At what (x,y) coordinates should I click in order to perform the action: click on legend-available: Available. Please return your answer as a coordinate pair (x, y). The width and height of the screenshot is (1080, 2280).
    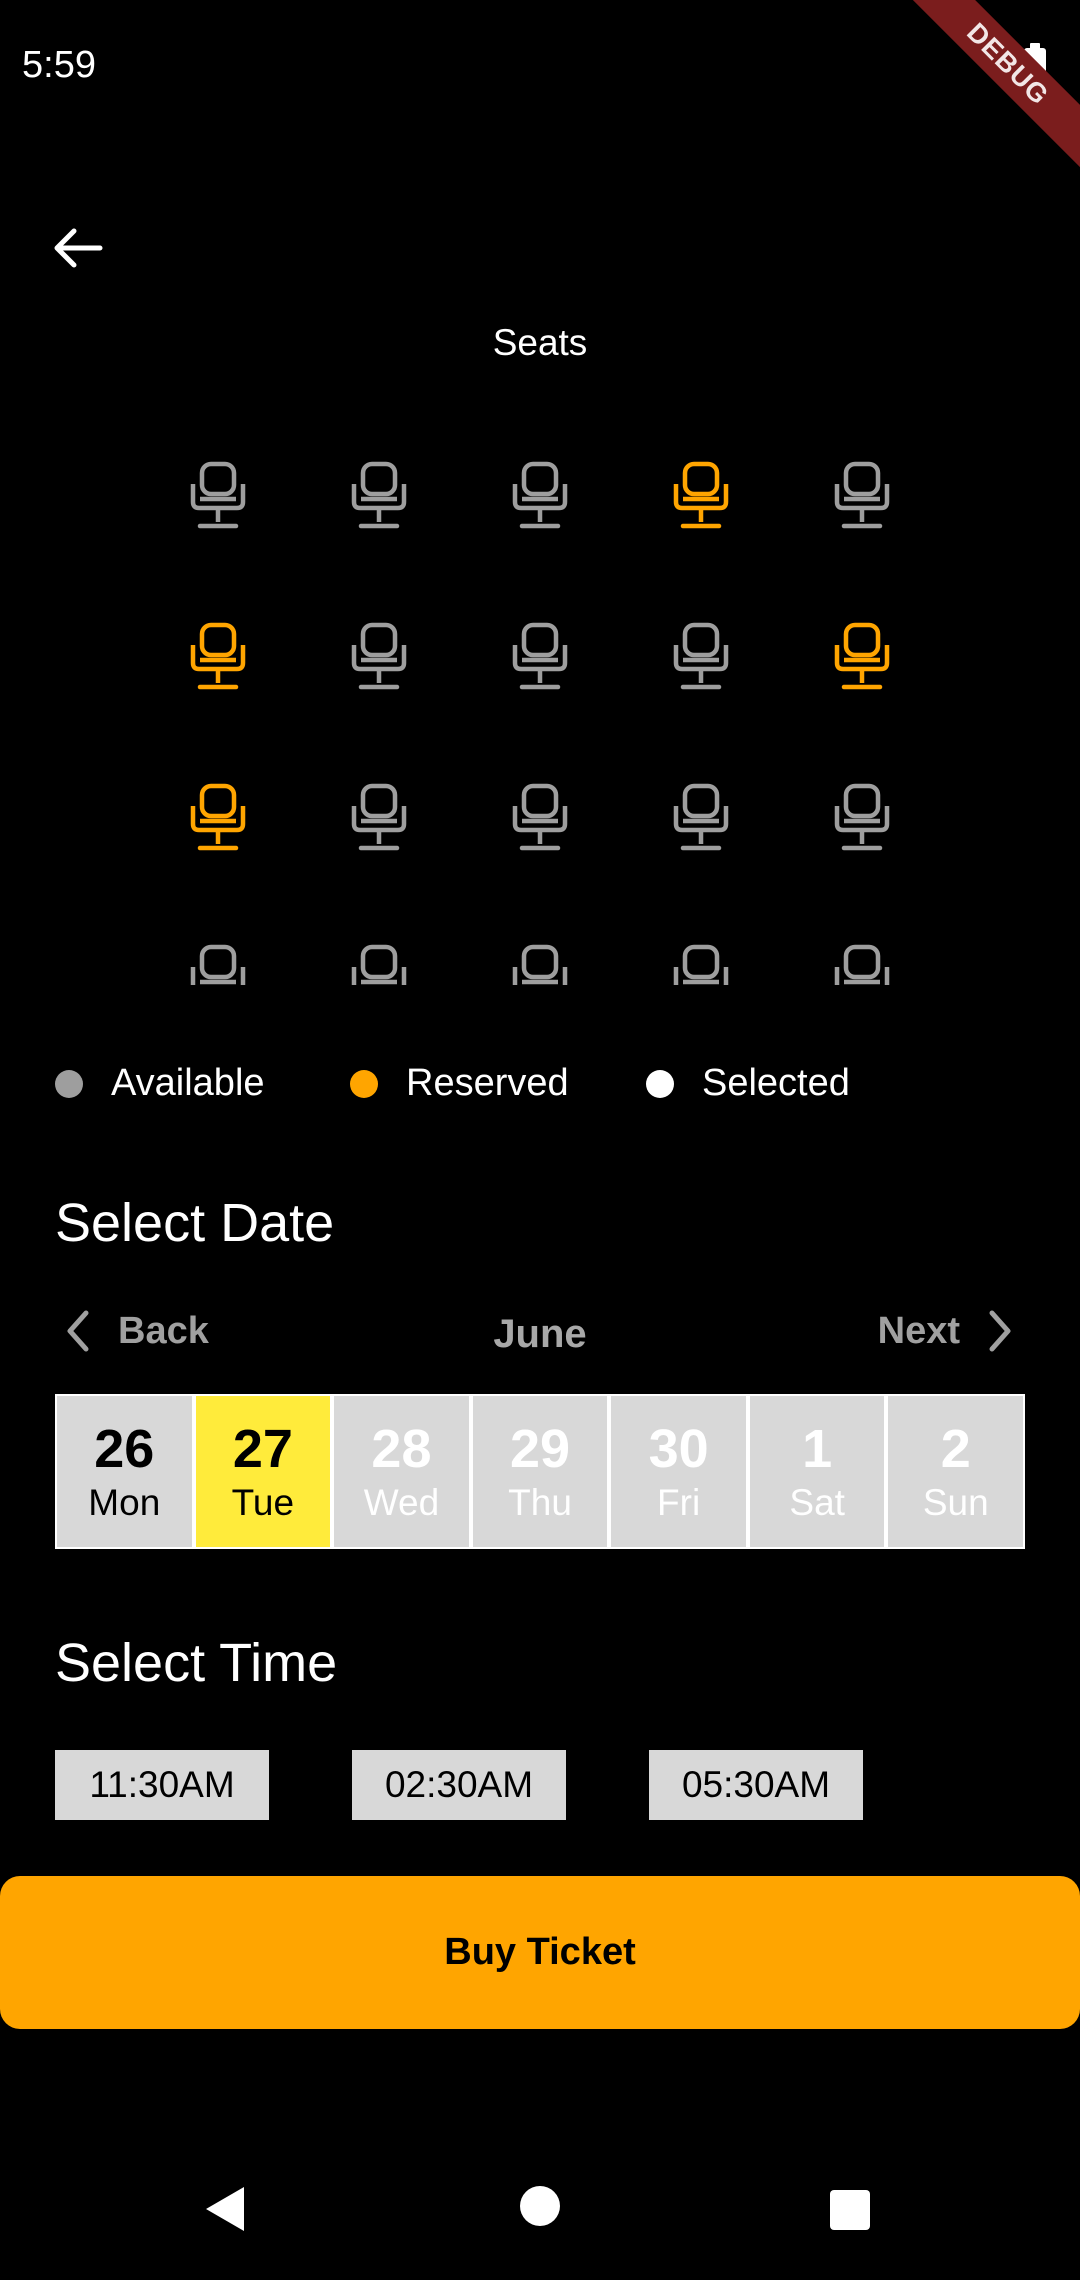
    Looking at the image, I should click on (160, 1083).